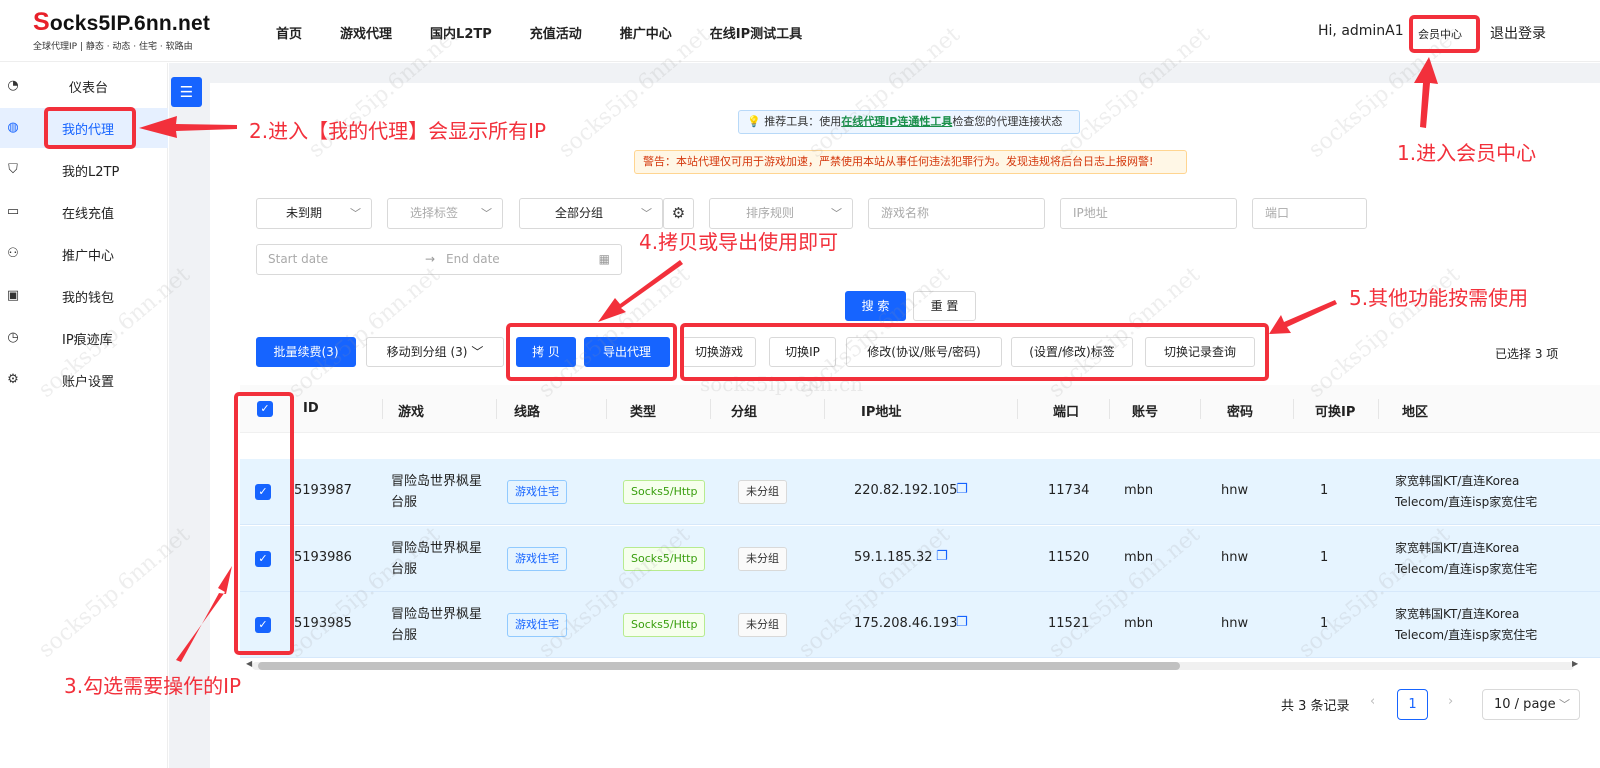 This screenshot has width=1600, height=768. What do you see at coordinates (678, 213) in the screenshot?
I see `group-settings-button: ⚙` at bounding box center [678, 213].